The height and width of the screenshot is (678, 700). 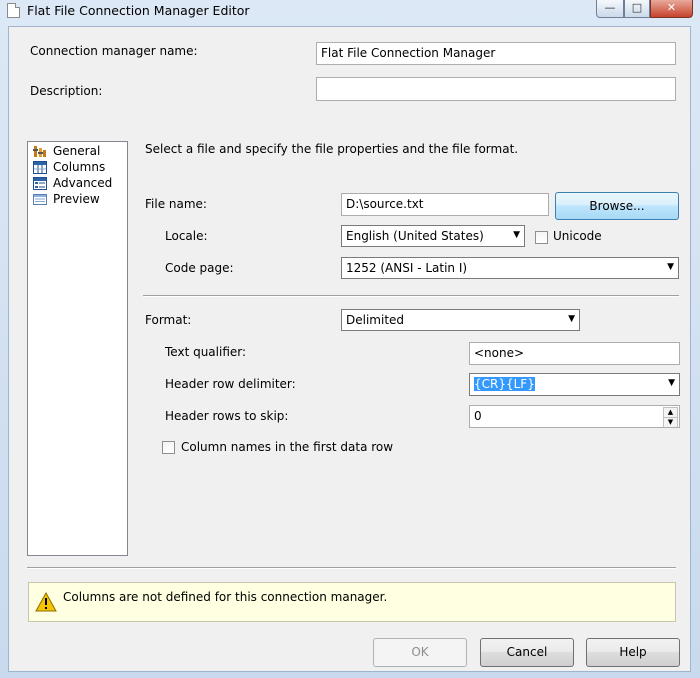 I want to click on nav-item-label: Advanced, so click(x=83, y=183).